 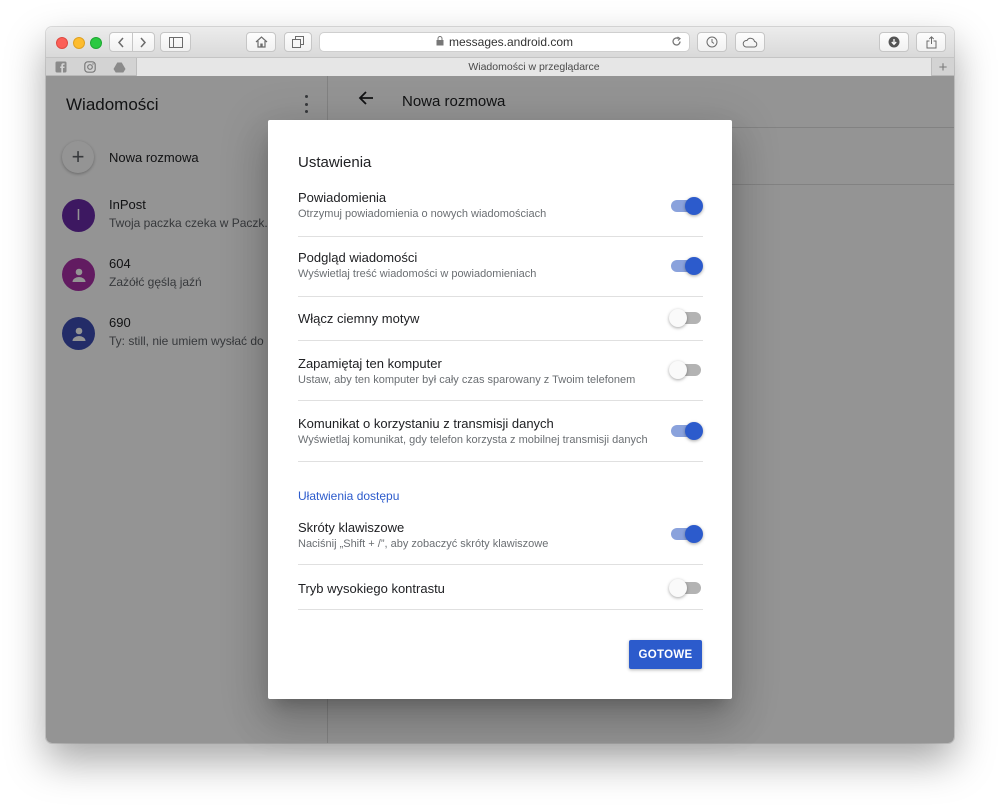 What do you see at coordinates (500, 595) in the screenshot?
I see `setting-high-contrast: Tryb wysokiego kontrastu` at bounding box center [500, 595].